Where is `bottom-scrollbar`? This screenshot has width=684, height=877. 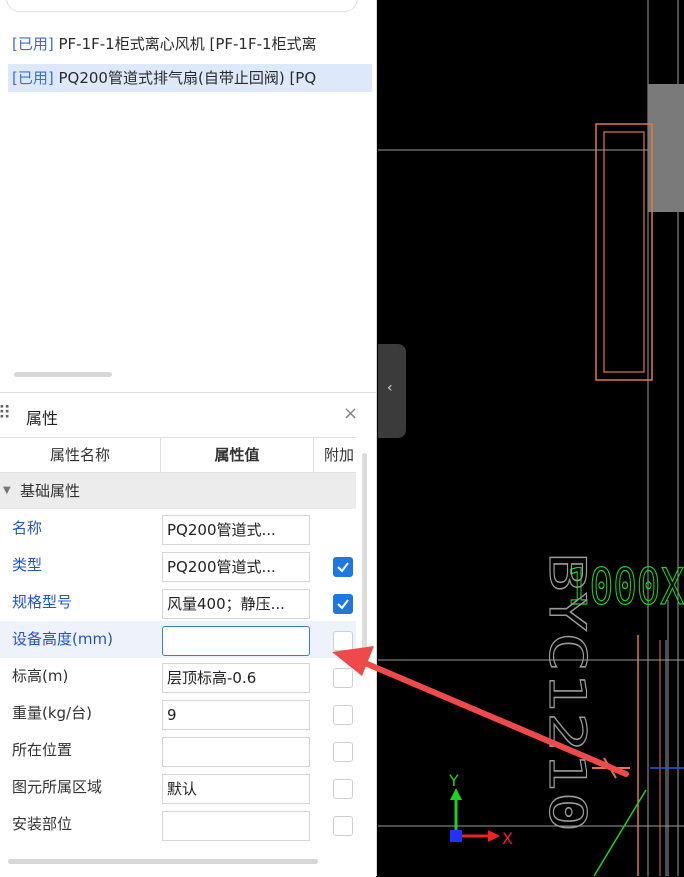
bottom-scrollbar is located at coordinates (163, 861).